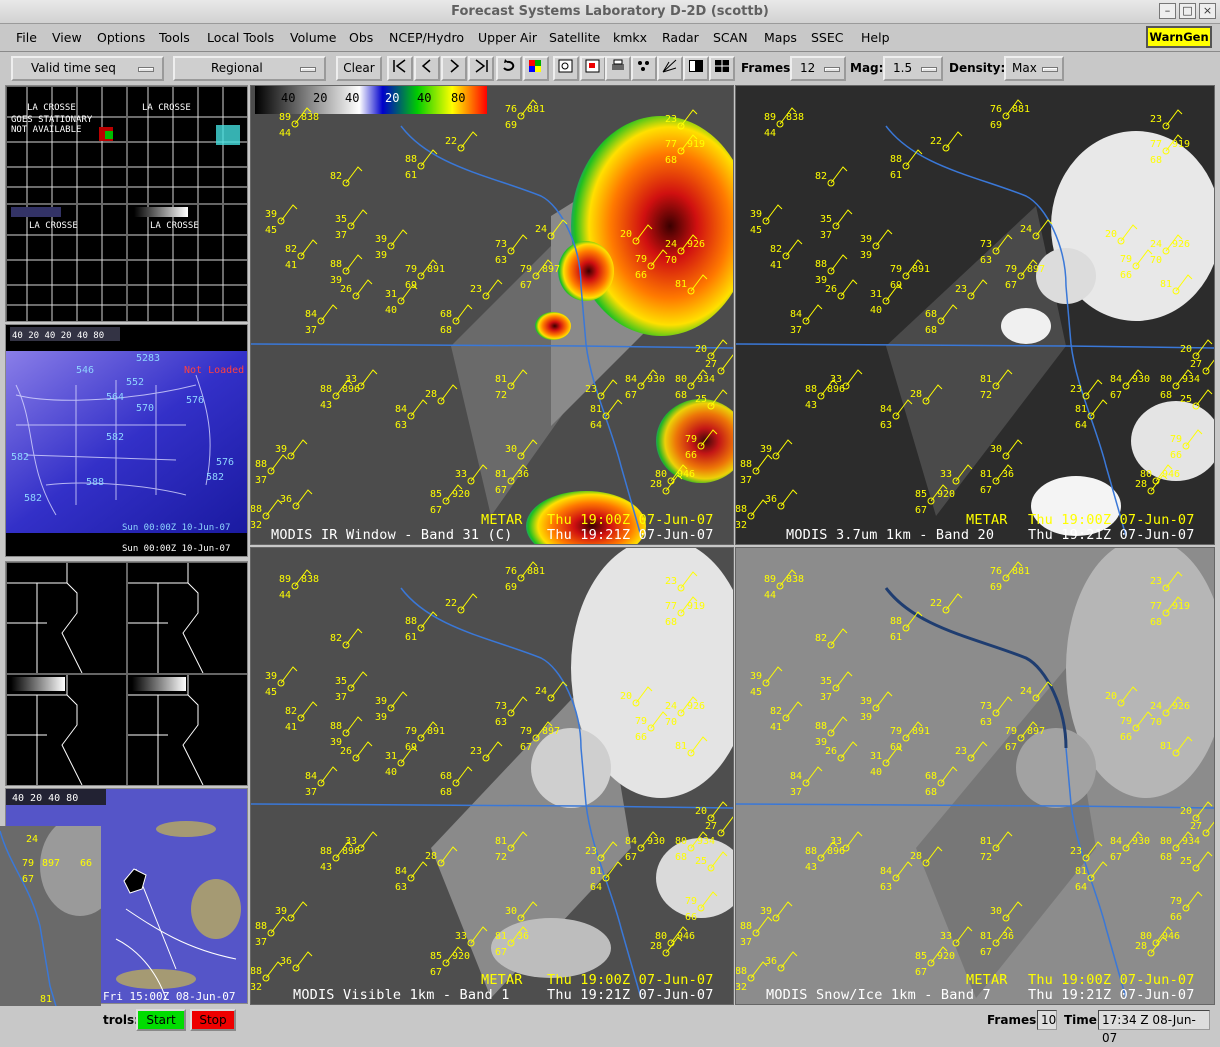 This screenshot has width=1220, height=1047. What do you see at coordinates (1167, 11) in the screenshot?
I see `minimize-button: –` at bounding box center [1167, 11].